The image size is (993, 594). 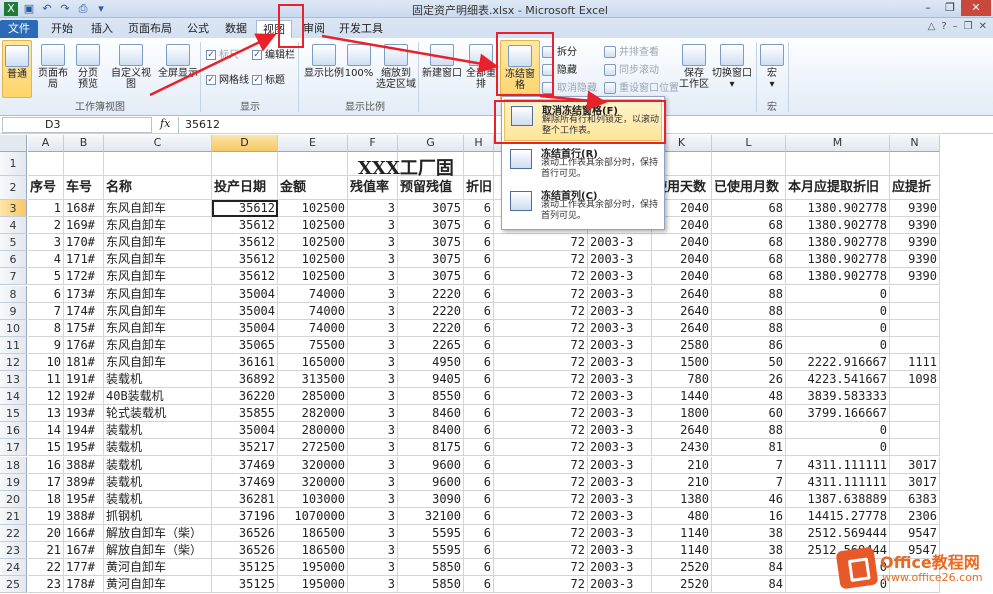 I want to click on table-cell: 176#, so click(x=84, y=345).